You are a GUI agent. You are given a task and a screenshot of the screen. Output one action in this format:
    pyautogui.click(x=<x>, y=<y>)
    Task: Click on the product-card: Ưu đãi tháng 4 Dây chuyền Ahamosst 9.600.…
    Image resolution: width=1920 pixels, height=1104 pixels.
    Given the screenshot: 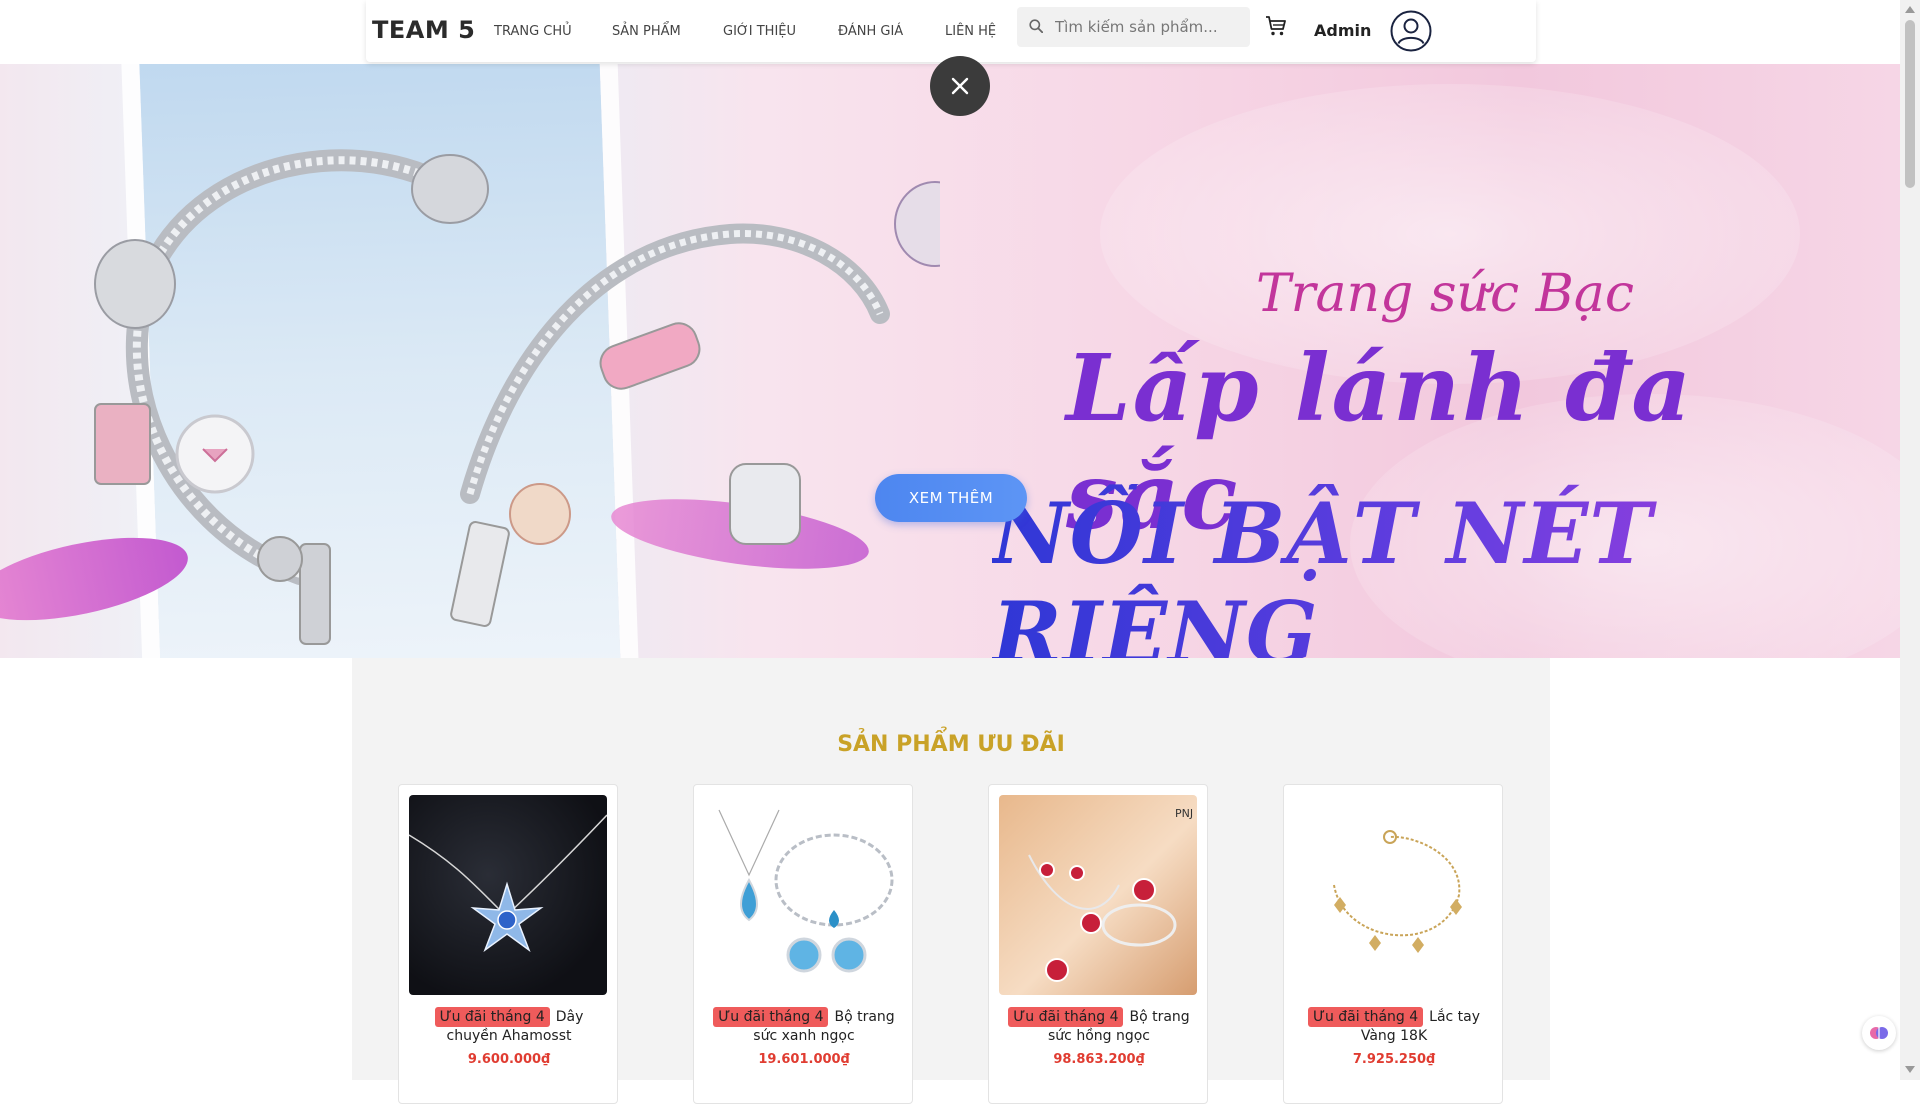 What is the action you would take?
    pyautogui.click(x=508, y=944)
    